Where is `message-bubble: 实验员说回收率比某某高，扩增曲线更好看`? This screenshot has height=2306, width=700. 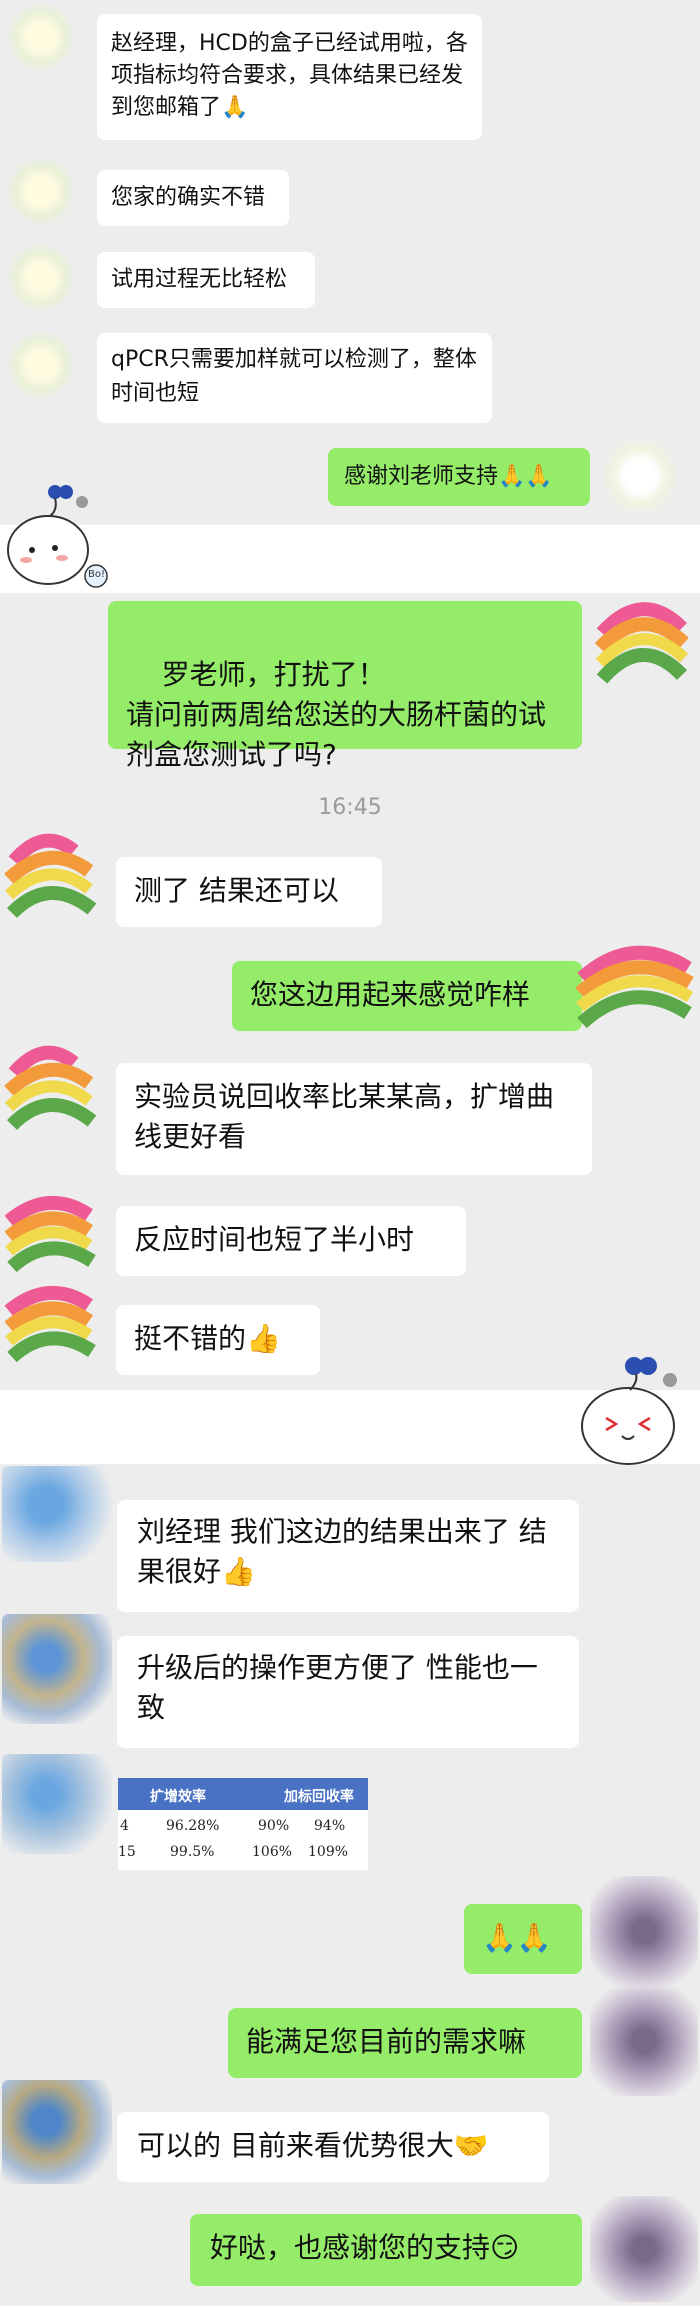
message-bubble: 实验员说回收率比某某高，扩增曲线更好看 is located at coordinates (354, 1119).